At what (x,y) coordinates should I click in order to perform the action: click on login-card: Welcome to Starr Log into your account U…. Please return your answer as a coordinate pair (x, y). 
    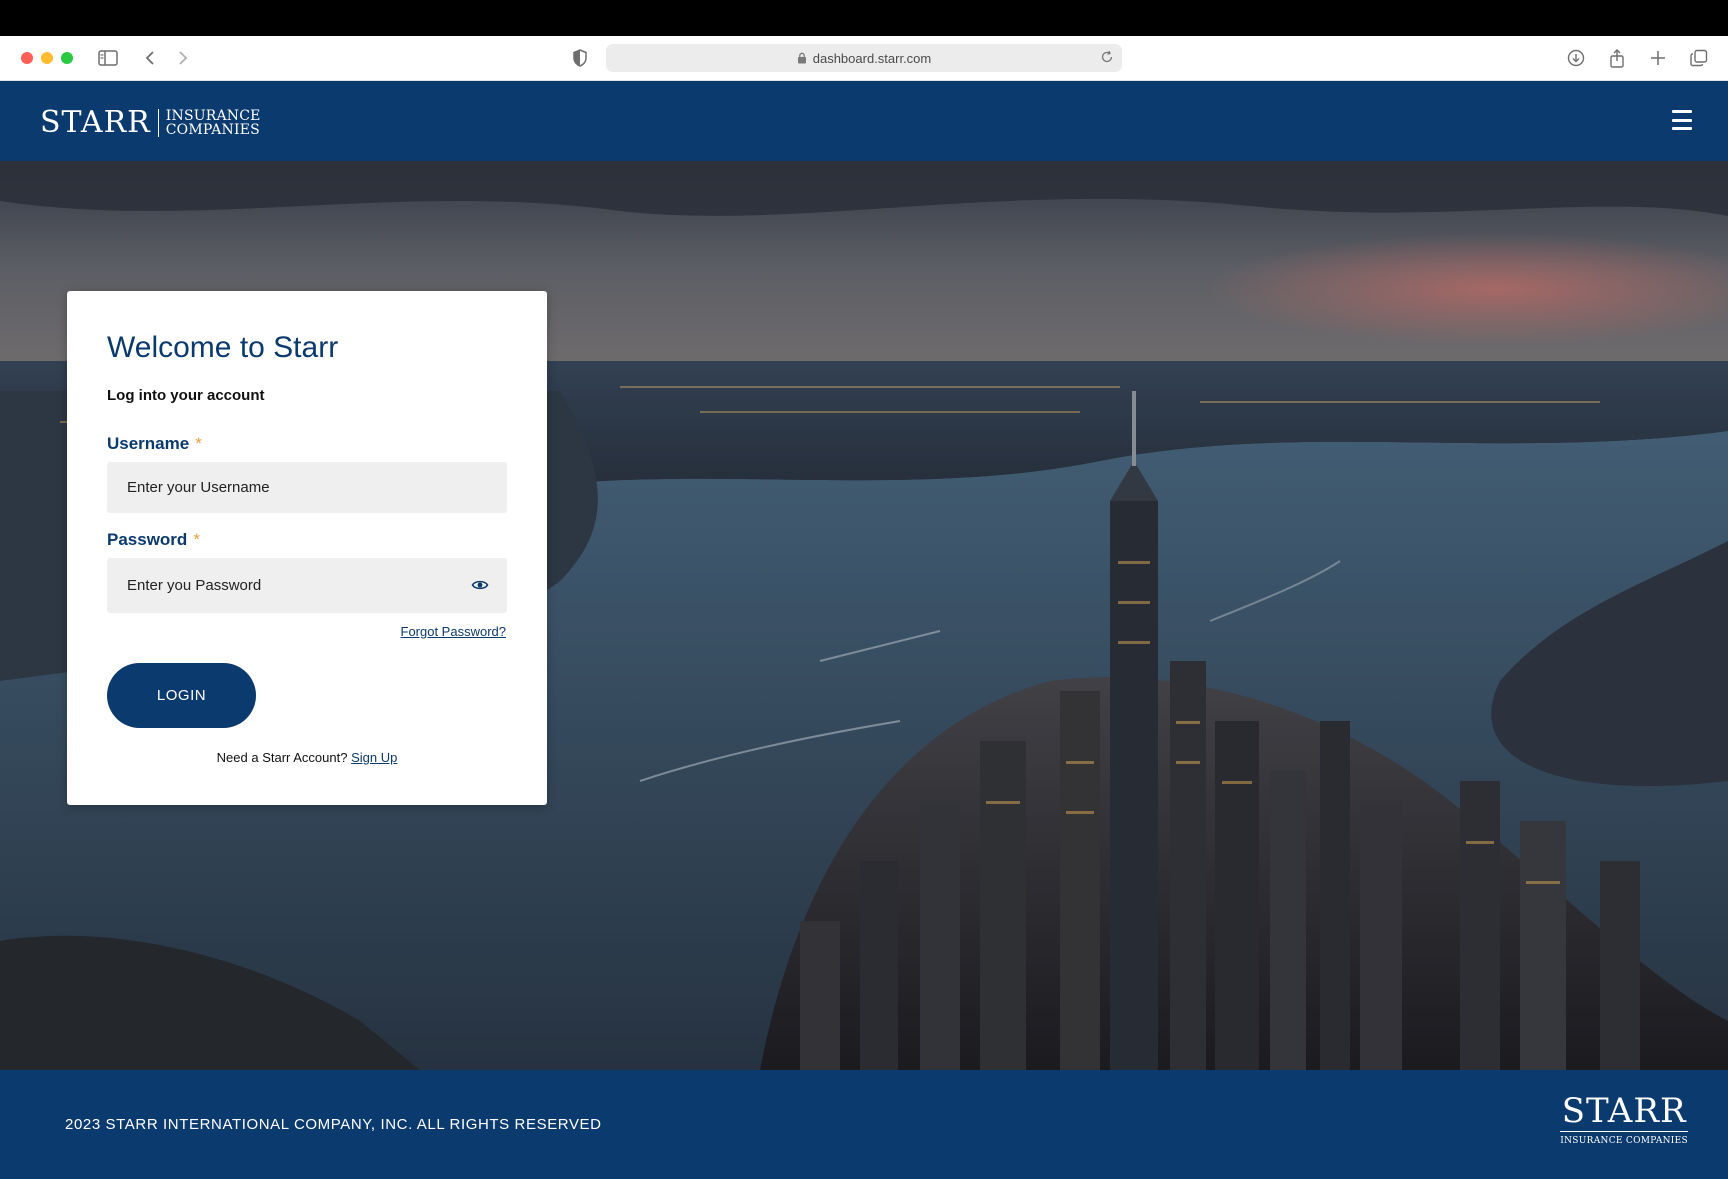
    Looking at the image, I should click on (307, 548).